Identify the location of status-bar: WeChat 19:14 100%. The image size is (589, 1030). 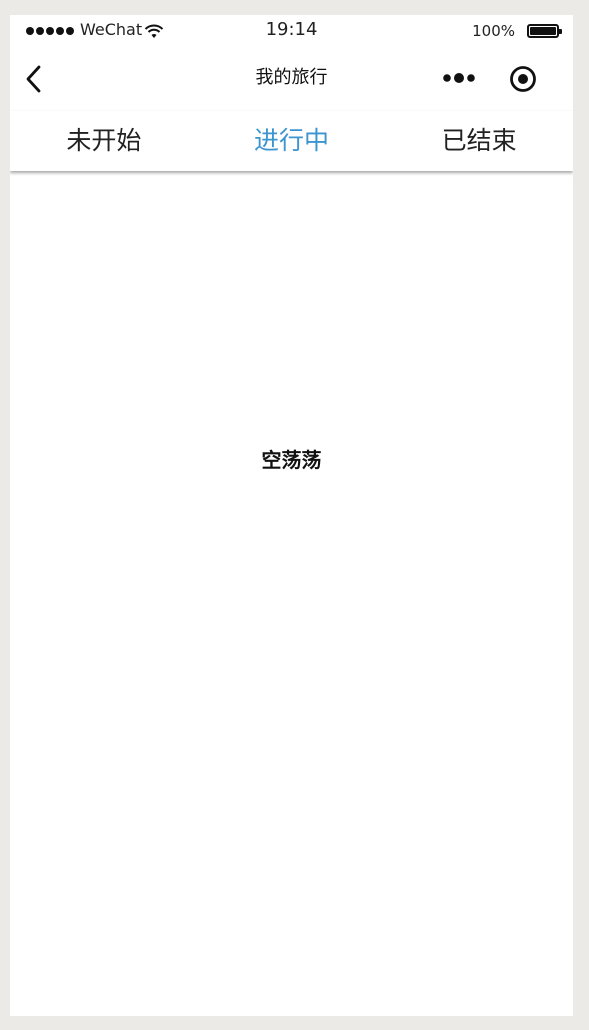
(291, 31).